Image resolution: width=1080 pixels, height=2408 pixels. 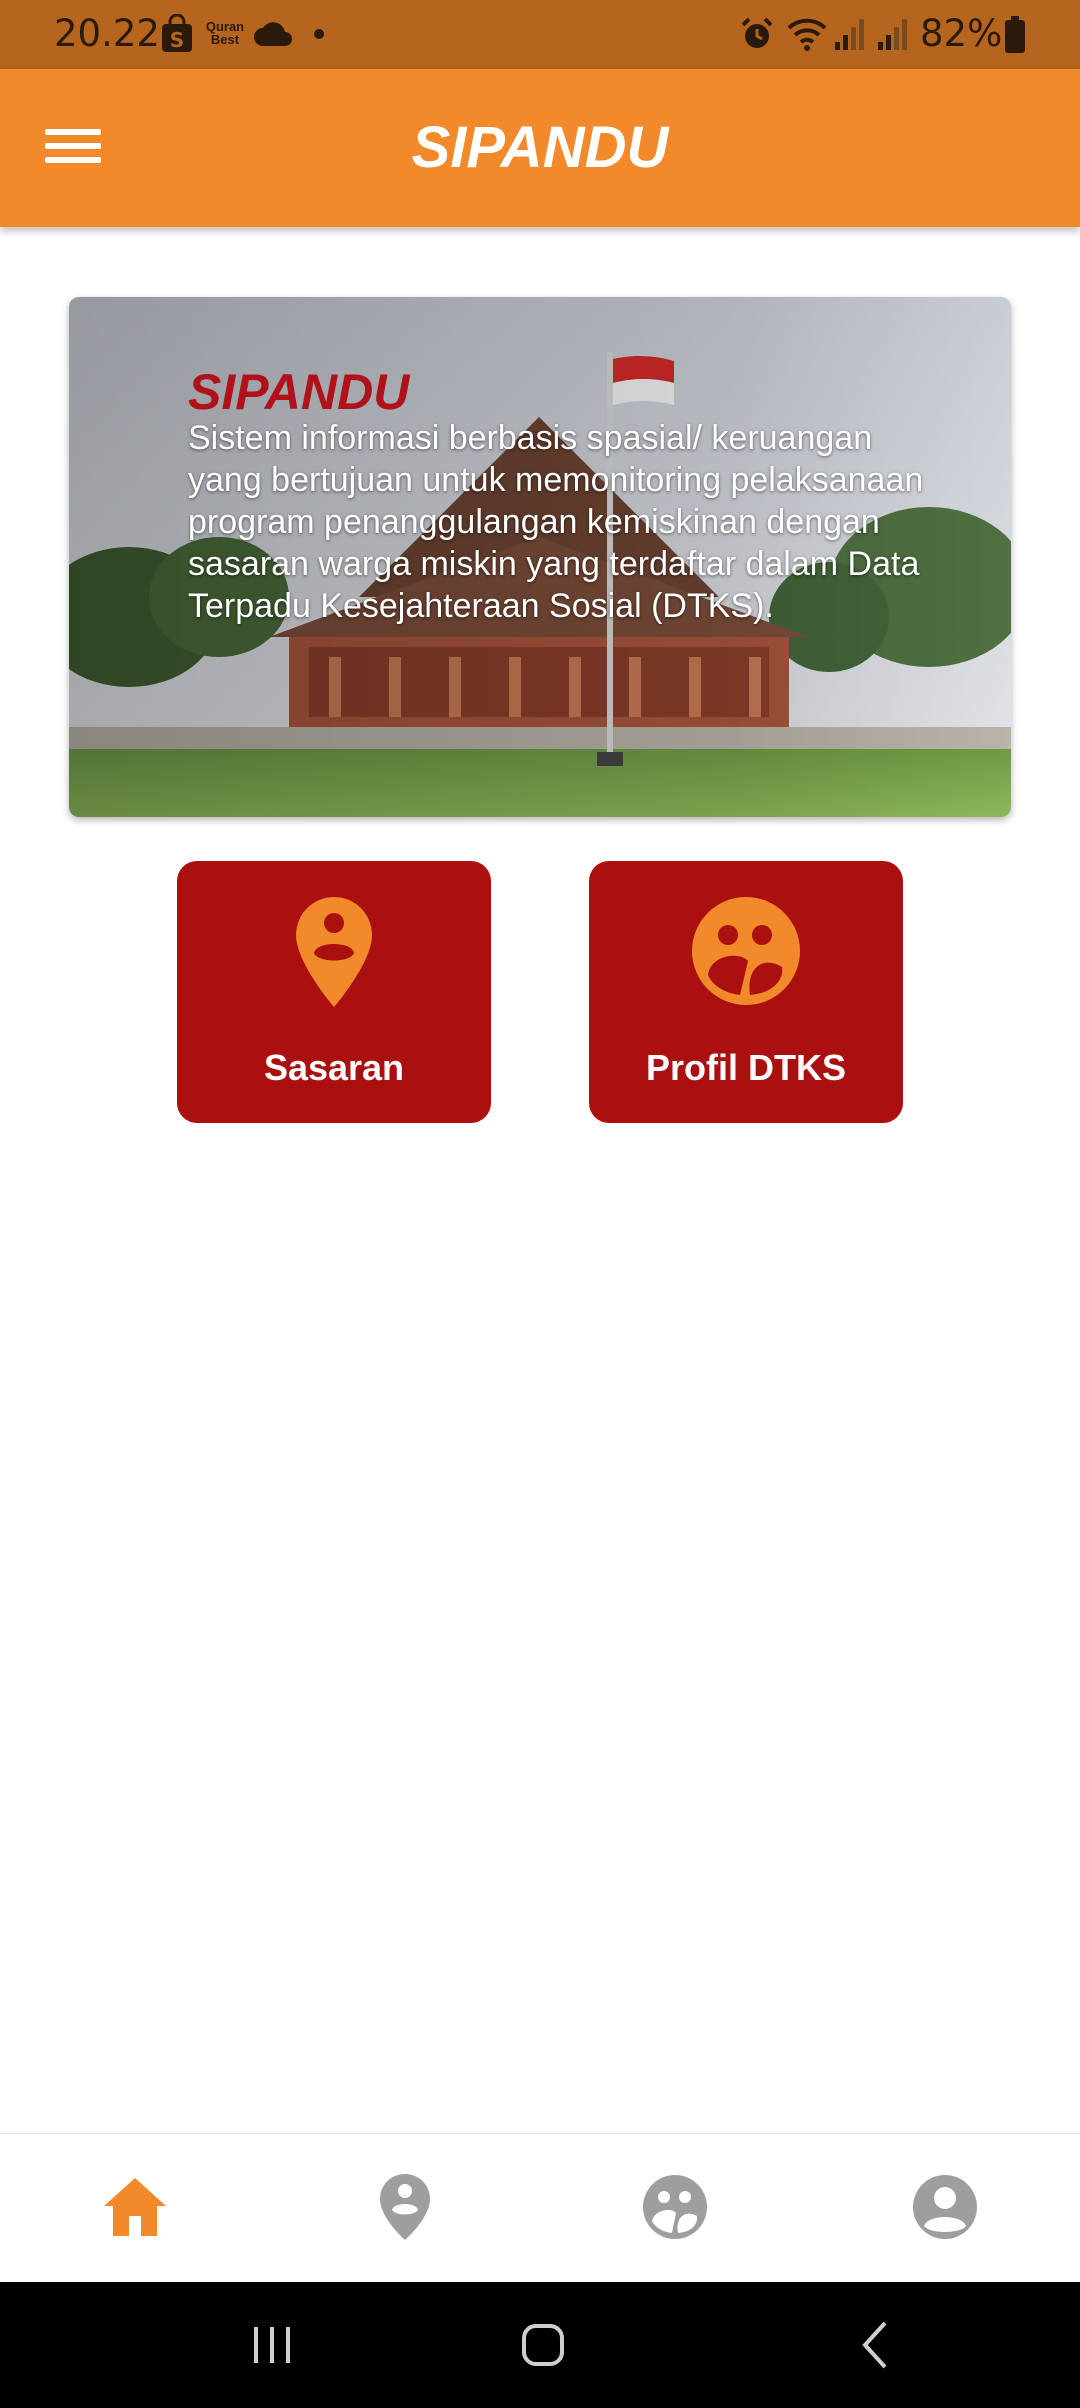 What do you see at coordinates (807, 34) in the screenshot?
I see `wifi-icon` at bounding box center [807, 34].